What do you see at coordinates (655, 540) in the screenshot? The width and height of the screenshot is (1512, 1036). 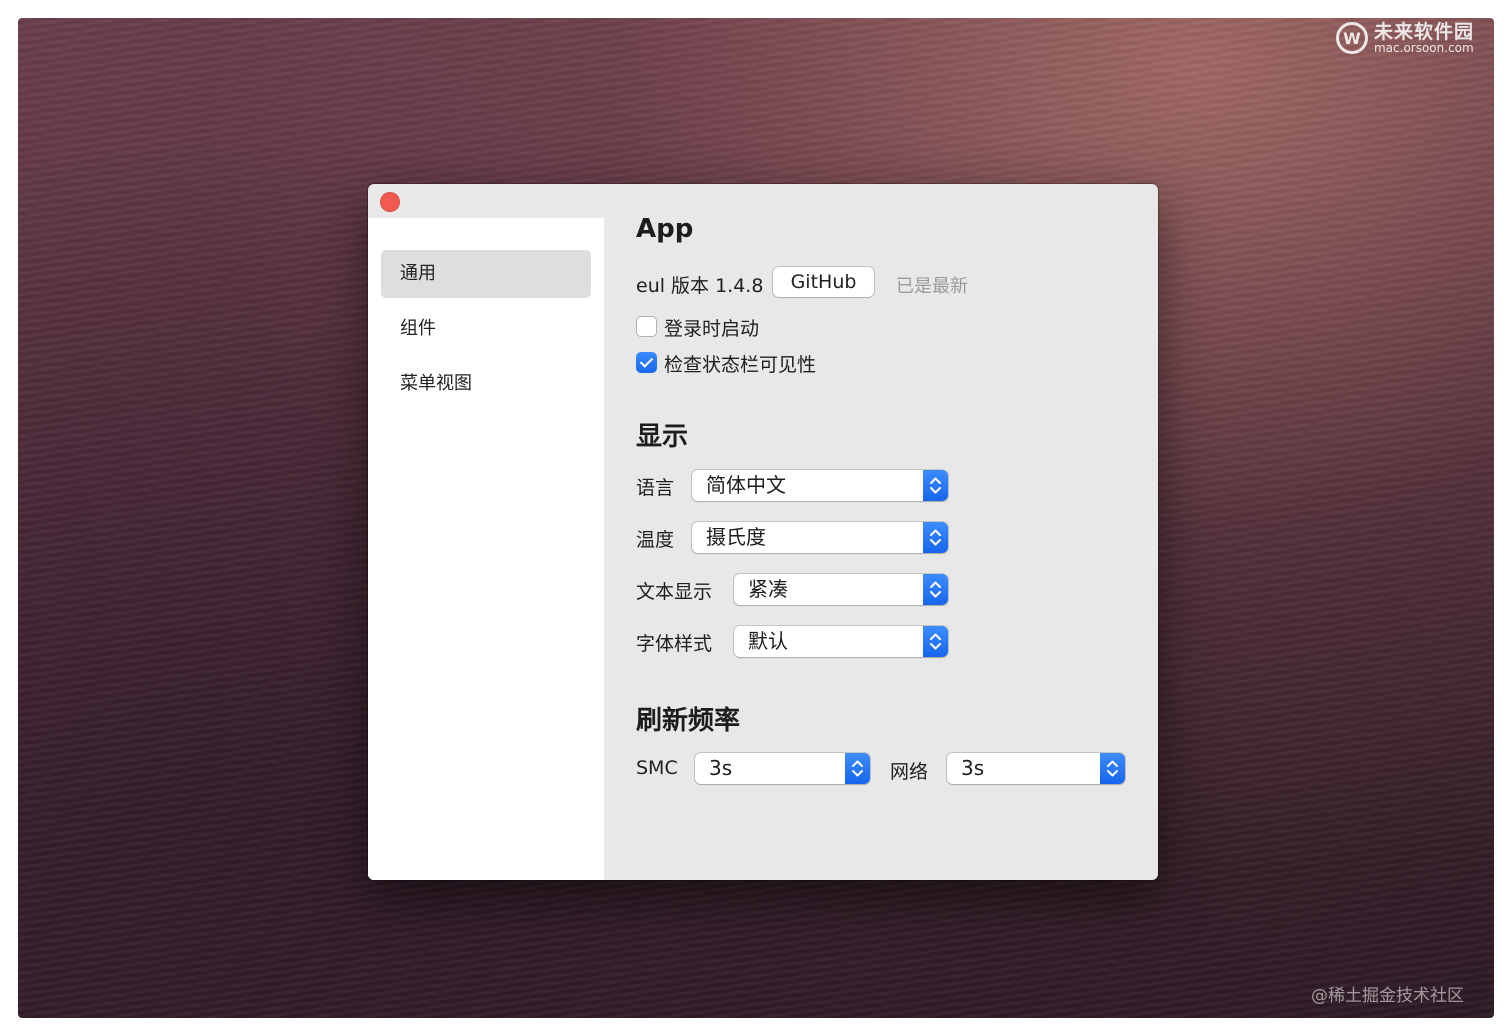 I see `temperature-label: 温度` at bounding box center [655, 540].